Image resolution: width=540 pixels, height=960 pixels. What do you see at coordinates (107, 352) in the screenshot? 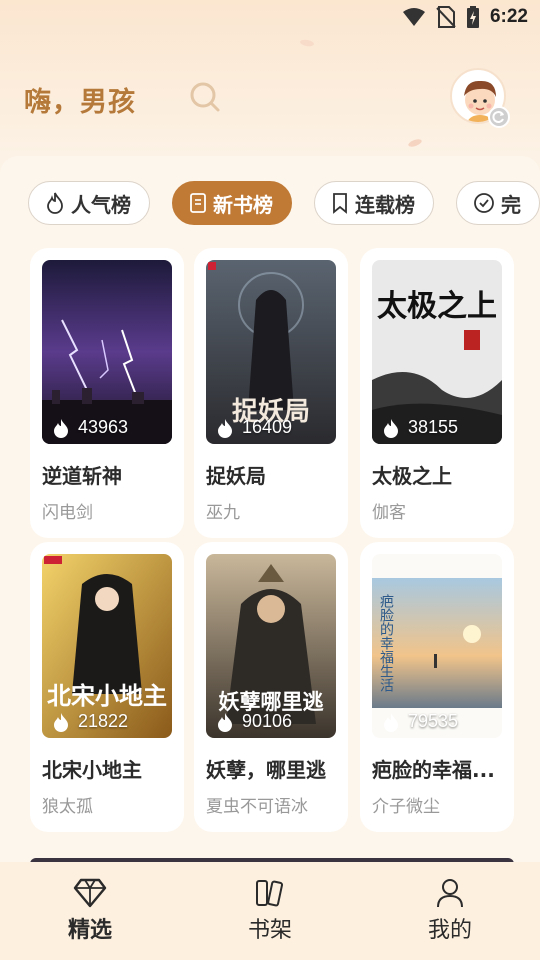
I see `book-cover: 43963` at bounding box center [107, 352].